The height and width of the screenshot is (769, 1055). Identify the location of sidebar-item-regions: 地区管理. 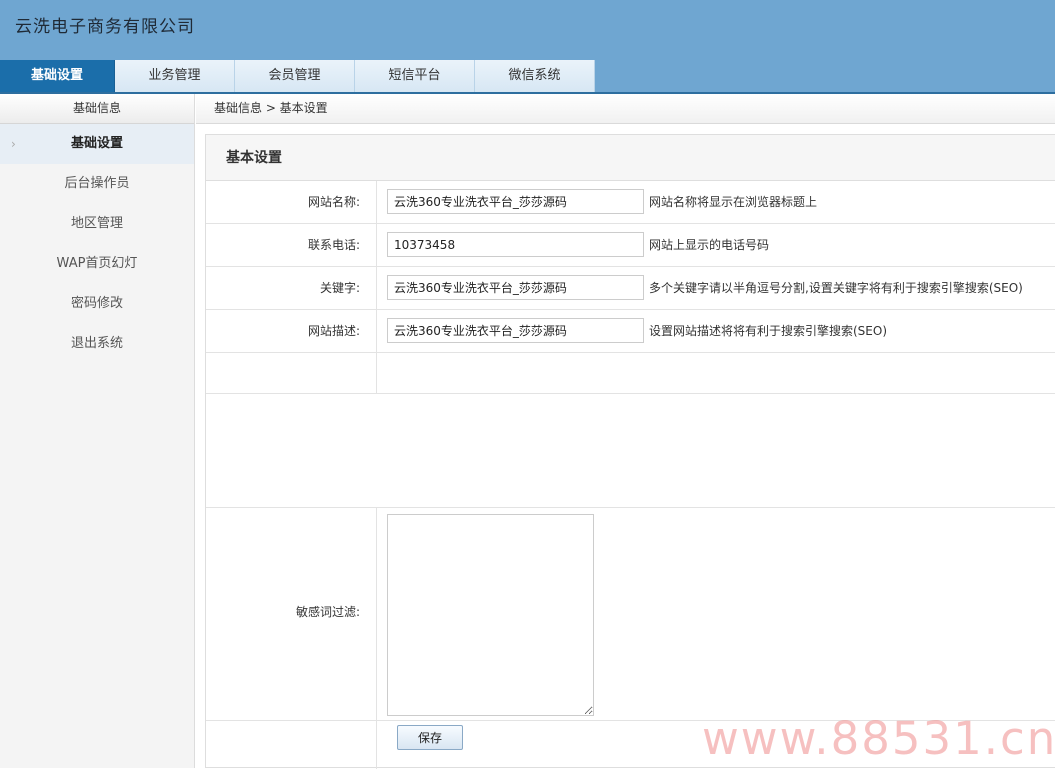
(97, 224).